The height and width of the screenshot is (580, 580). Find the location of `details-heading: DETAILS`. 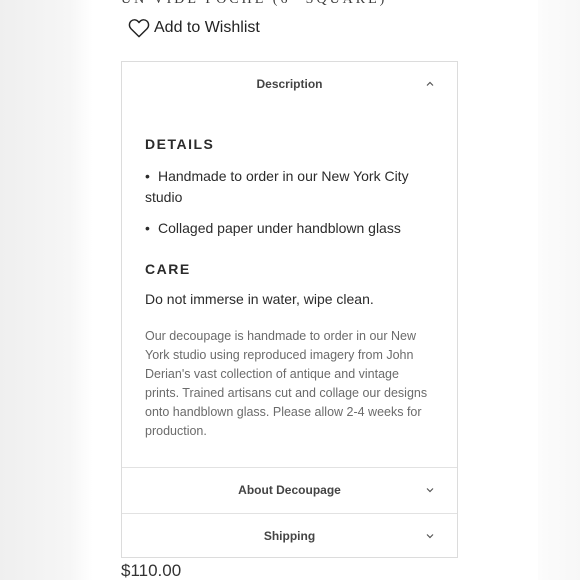

details-heading: DETAILS is located at coordinates (180, 144).